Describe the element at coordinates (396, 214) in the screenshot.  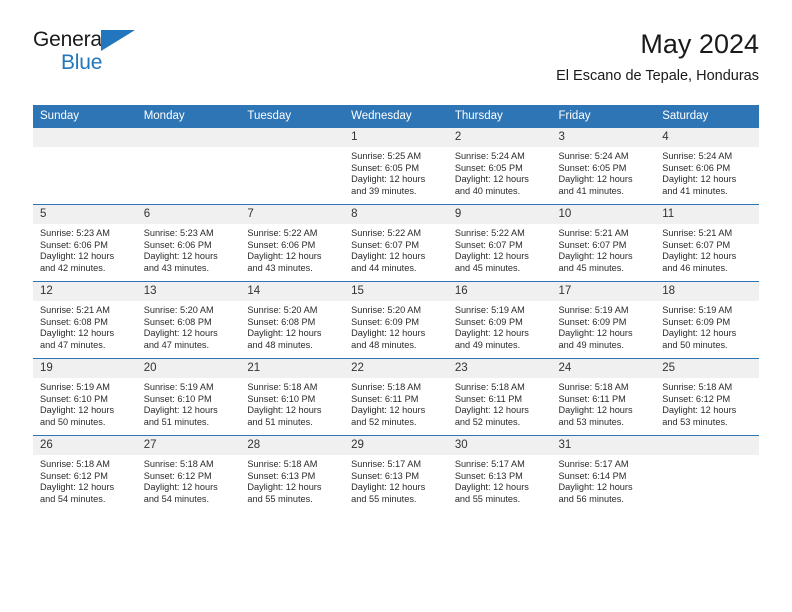
I see `day-number: 8` at that location.